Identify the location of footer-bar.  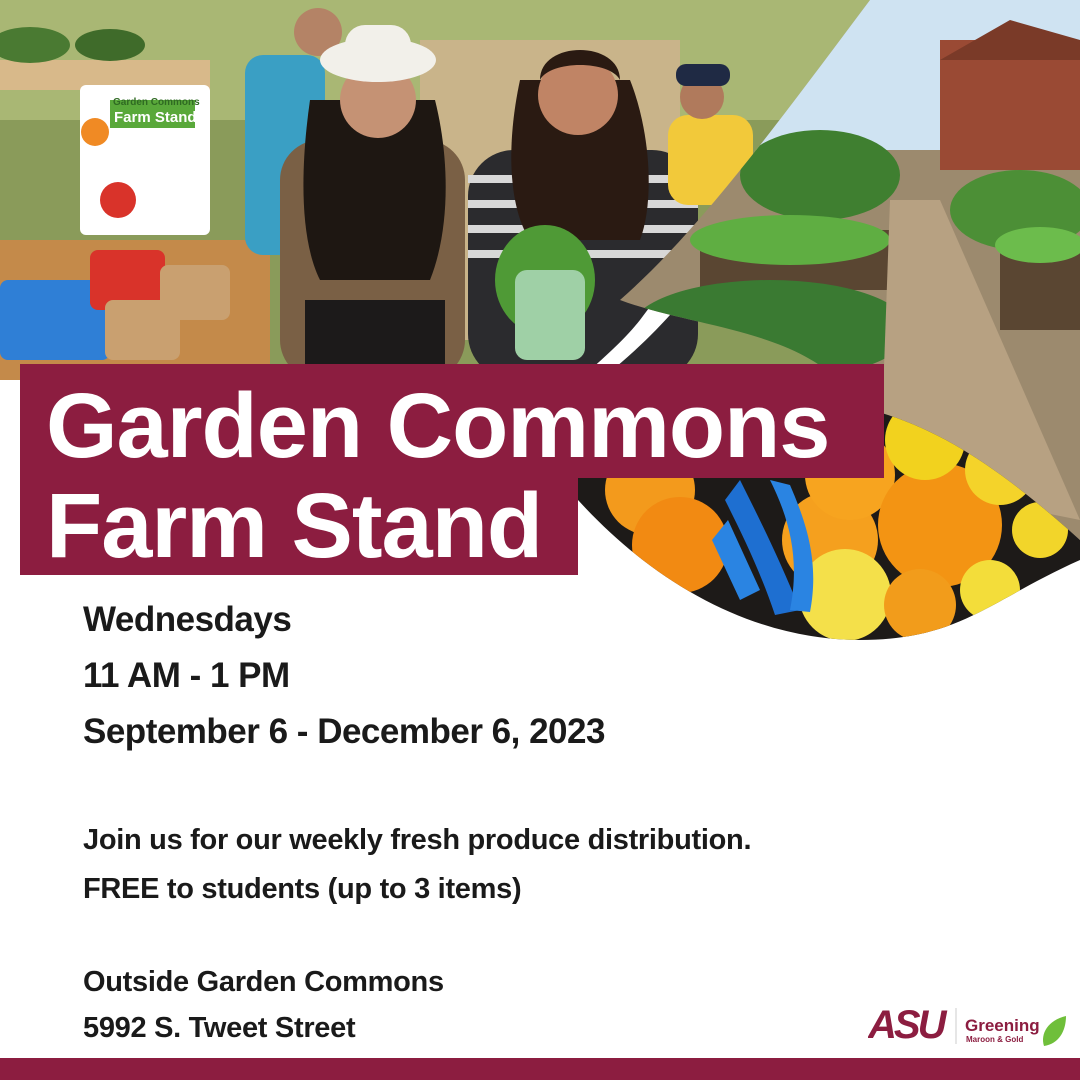
(540, 1069).